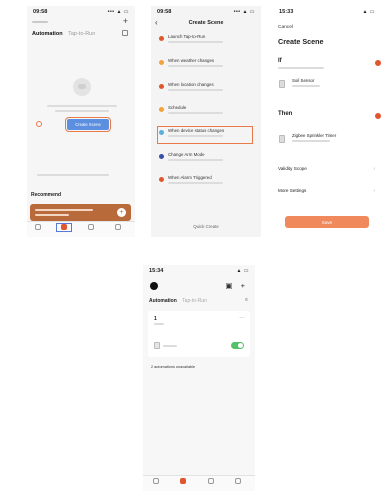  I want to click on scene-option: When device status changes, so click(205, 135).